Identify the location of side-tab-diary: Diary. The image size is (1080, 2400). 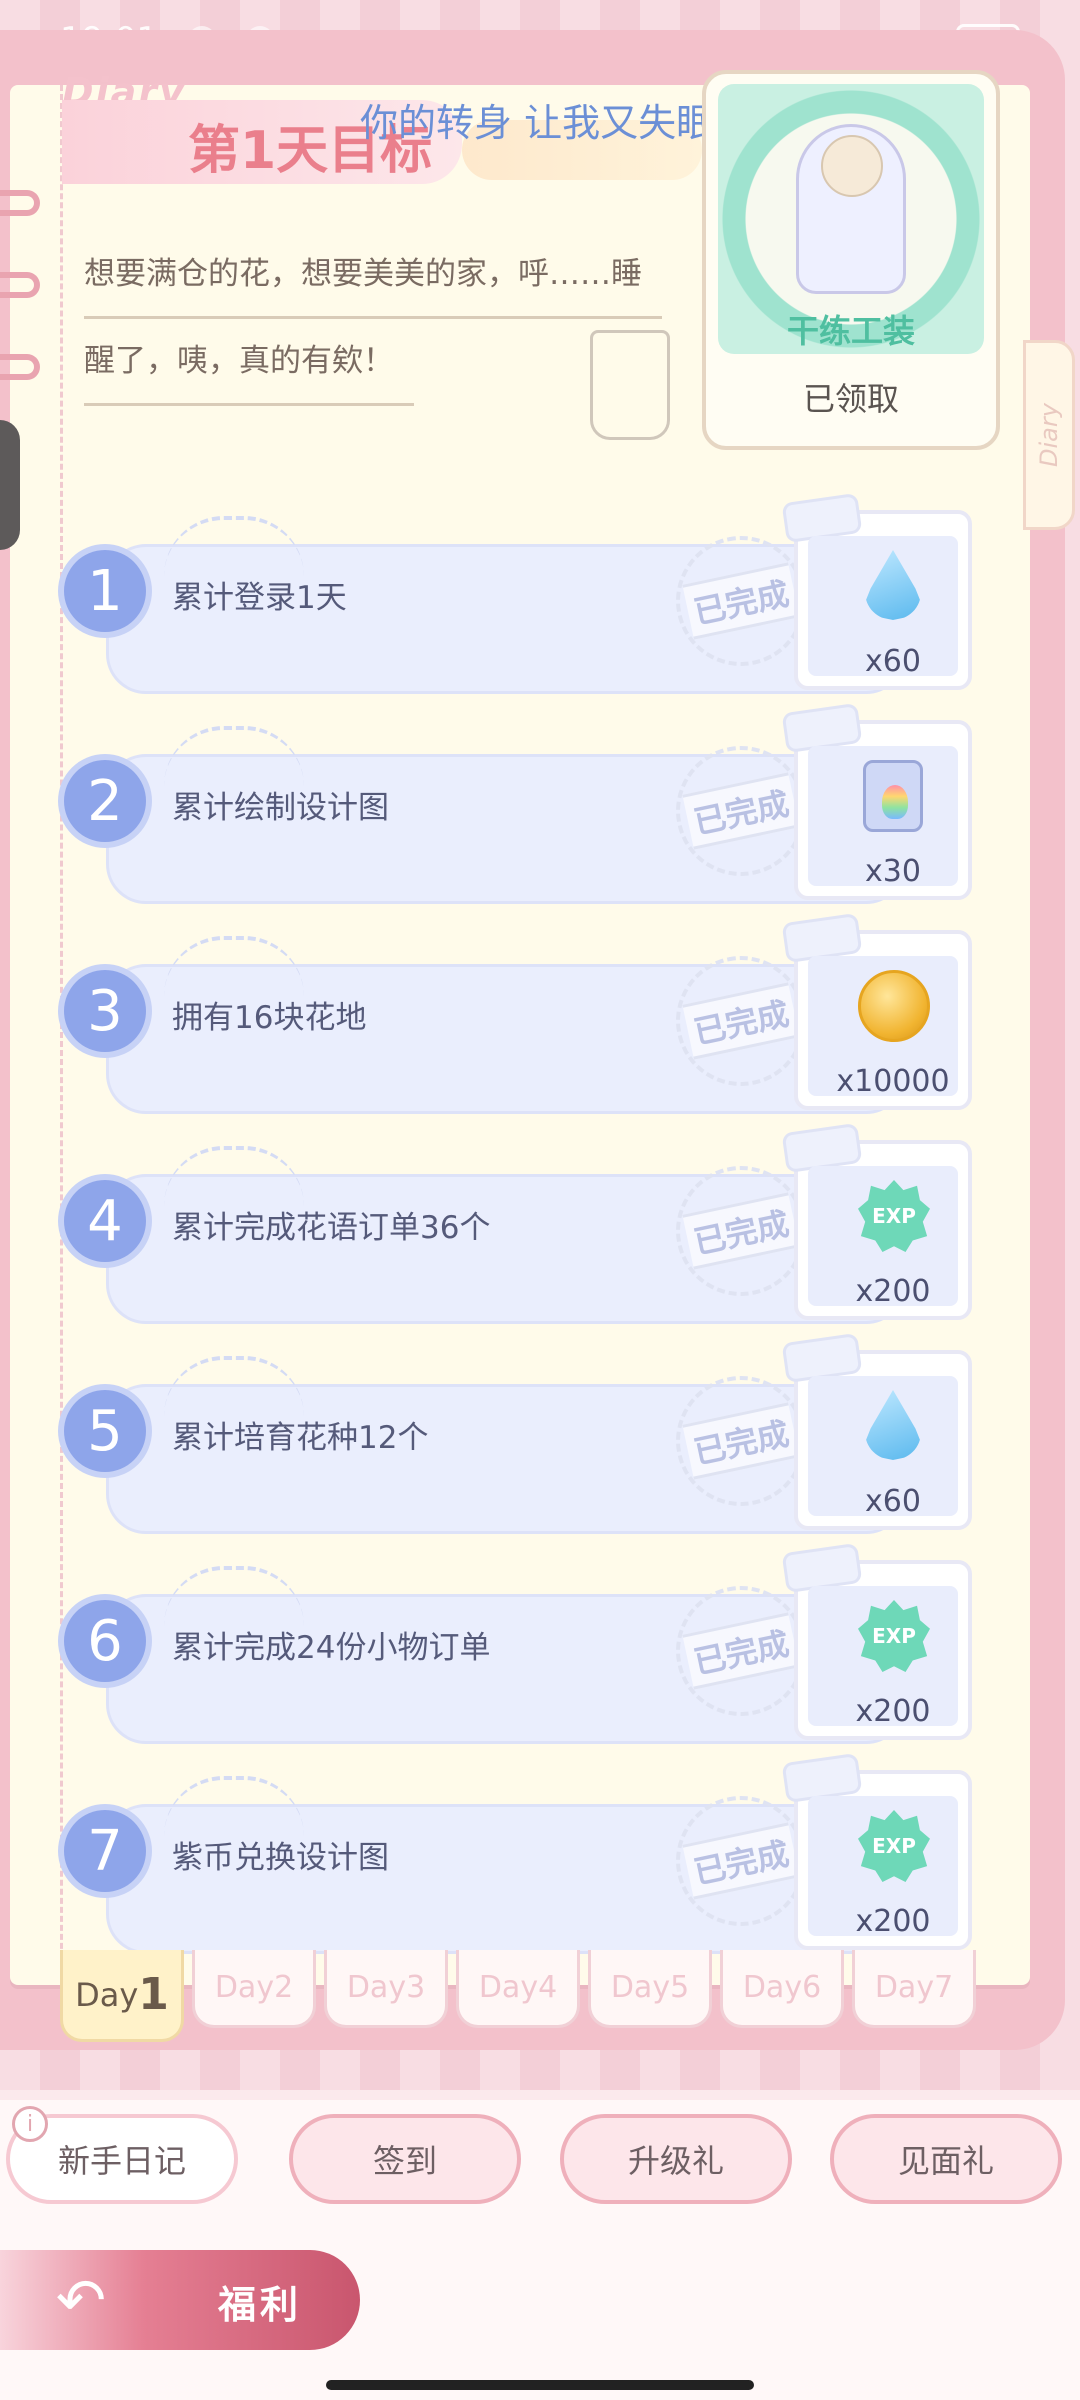
(1049, 435).